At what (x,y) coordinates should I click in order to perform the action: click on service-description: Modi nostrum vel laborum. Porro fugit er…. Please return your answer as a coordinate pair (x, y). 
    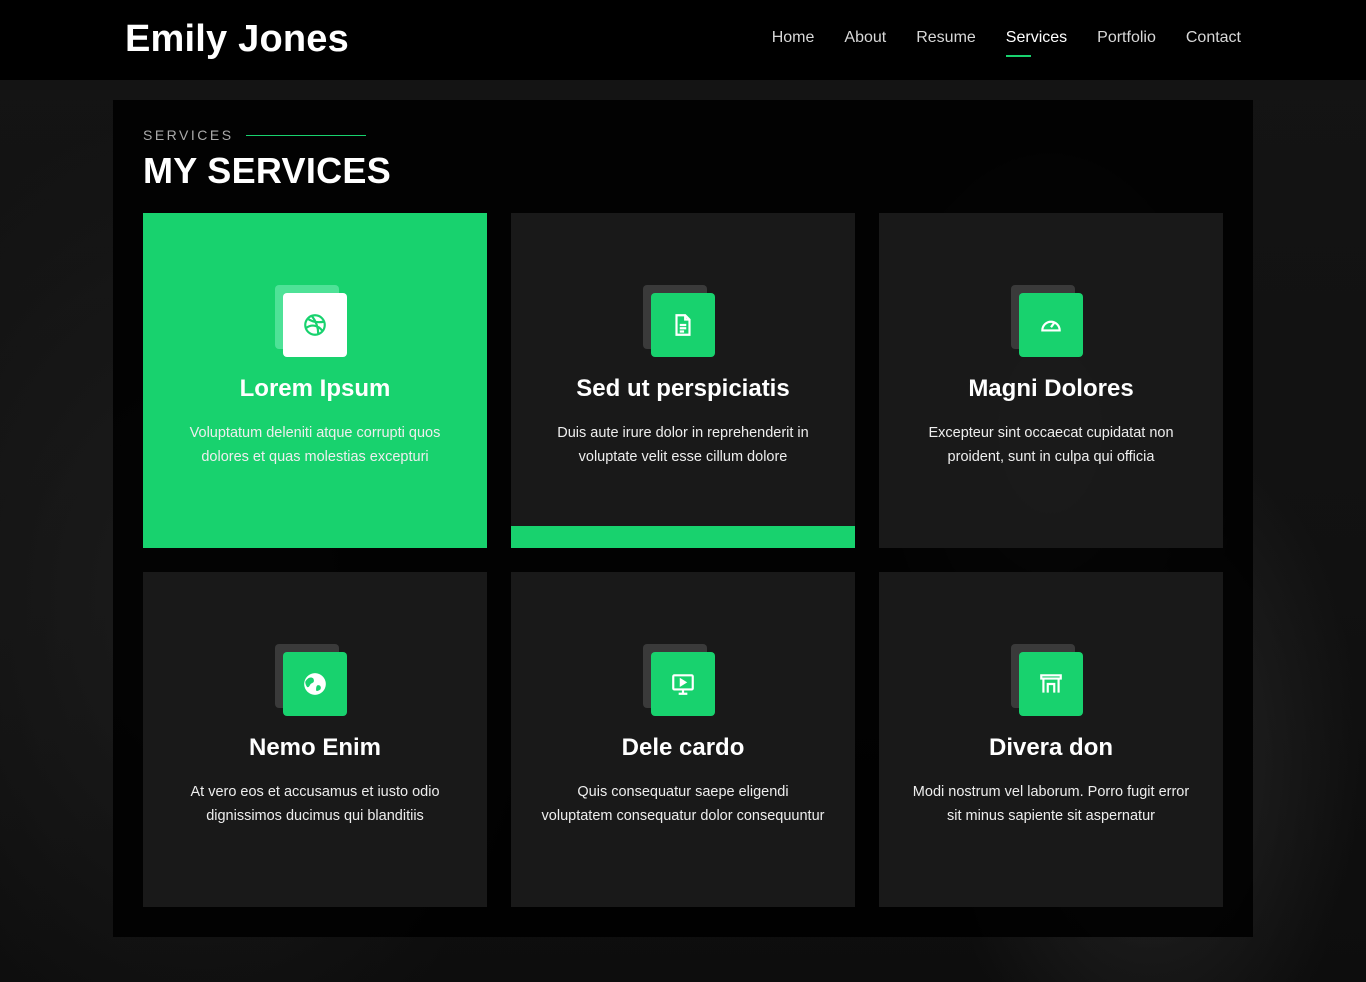
    Looking at the image, I should click on (1051, 804).